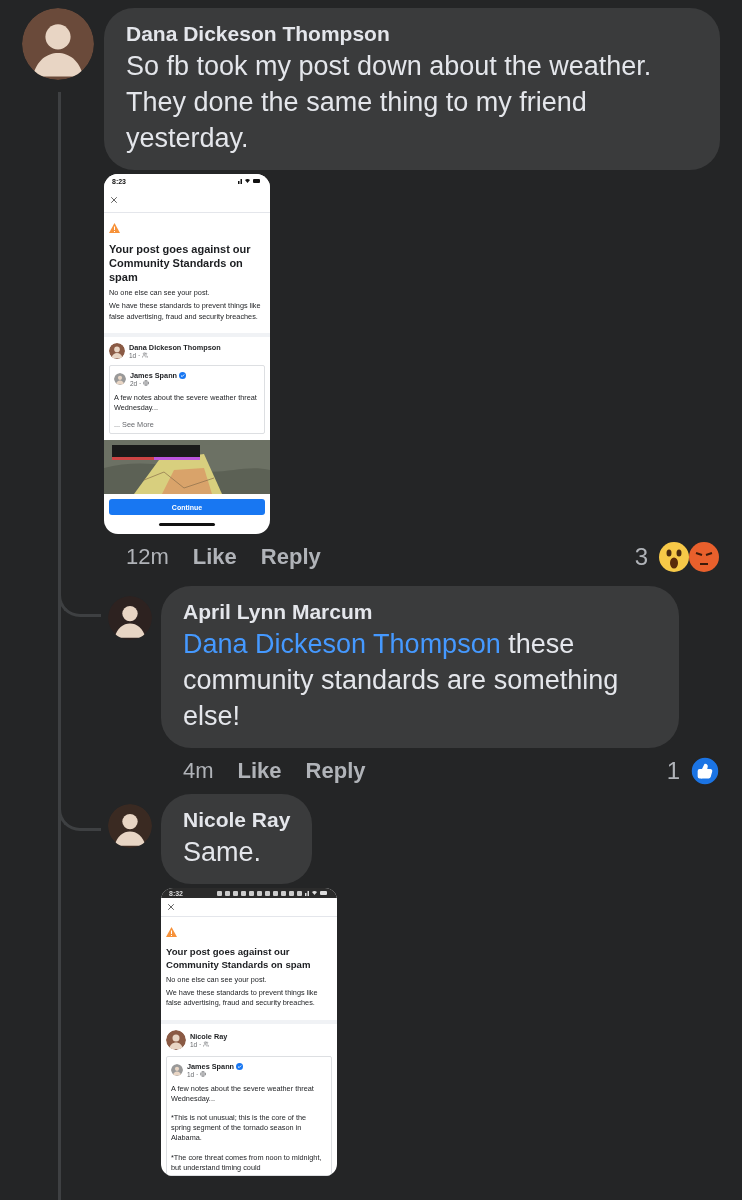 The height and width of the screenshot is (1200, 742). Describe the element at coordinates (237, 820) in the screenshot. I see `commenter-name: Nicole Ray` at that location.